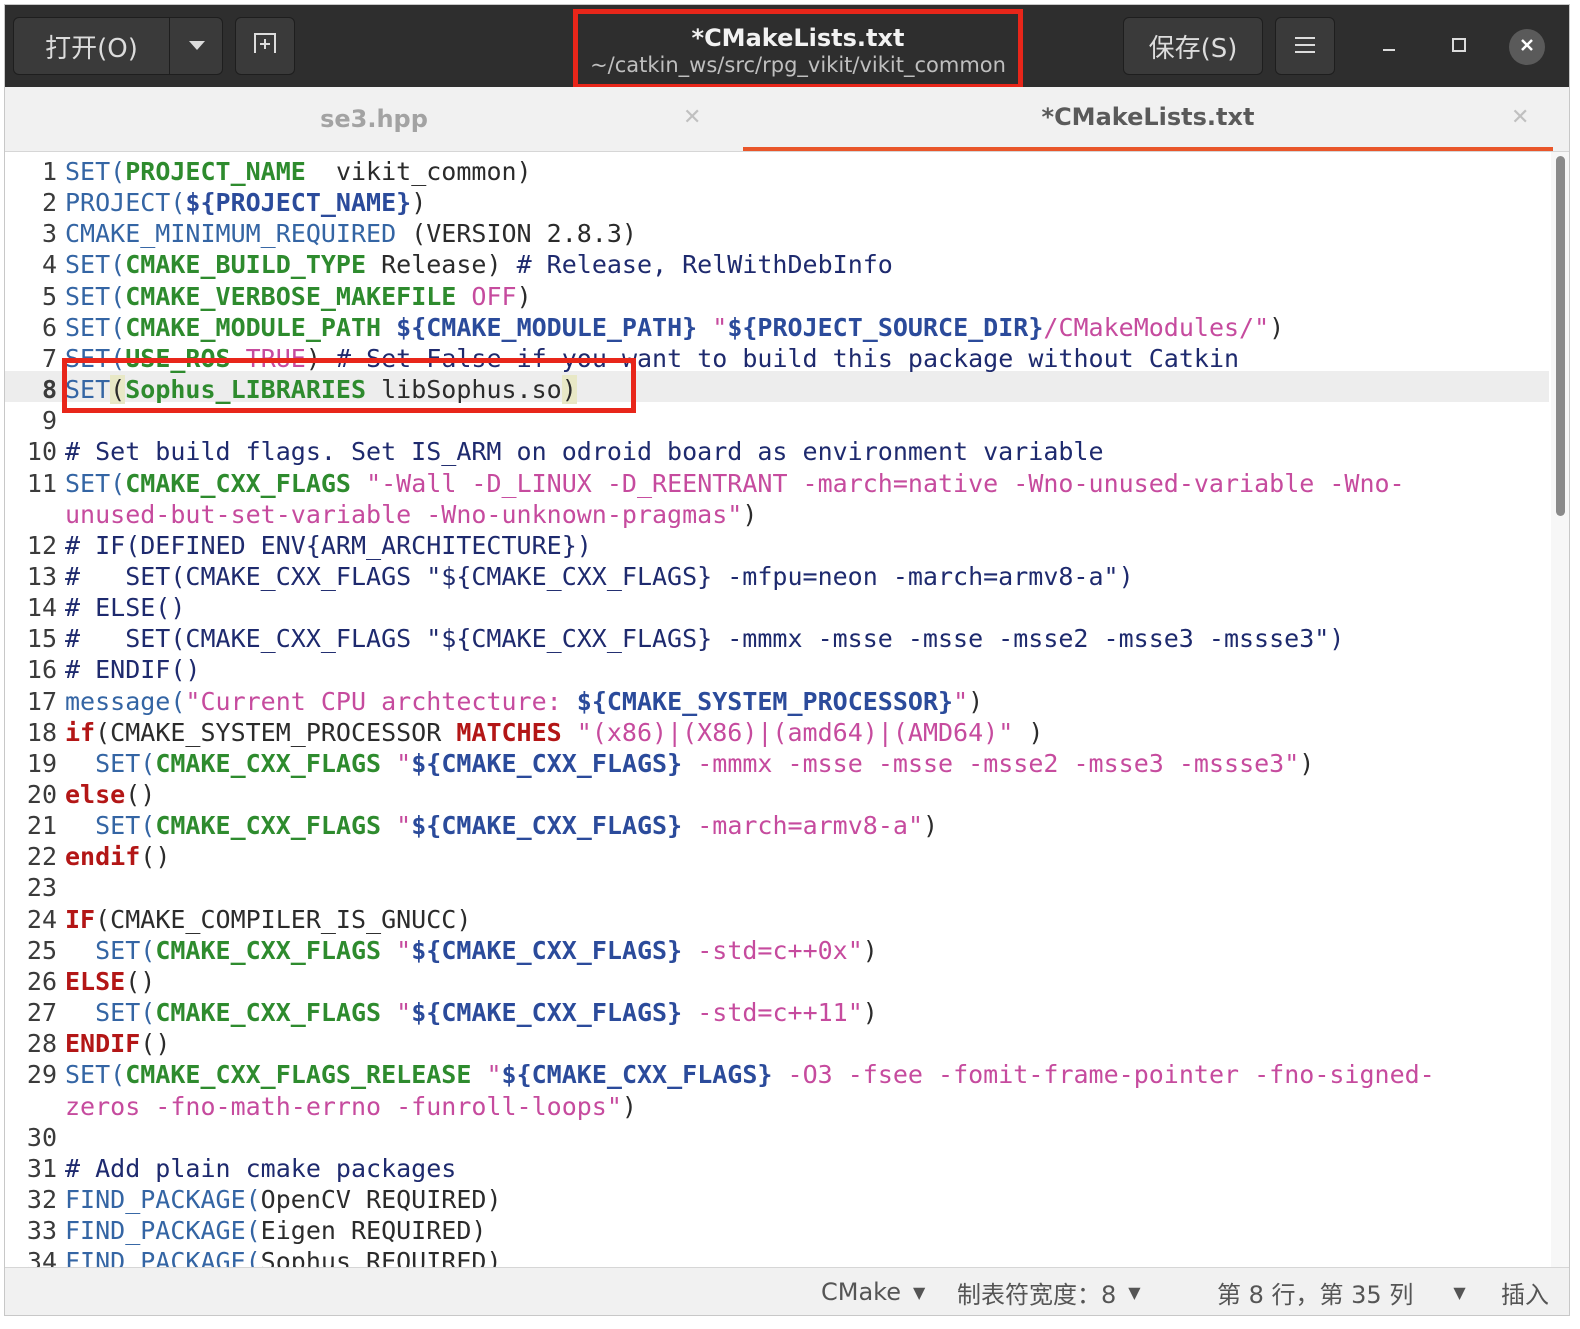 The width and height of the screenshot is (1580, 1329). Describe the element at coordinates (919, 1292) in the screenshot. I see `chevron-down-icon: ▼` at that location.